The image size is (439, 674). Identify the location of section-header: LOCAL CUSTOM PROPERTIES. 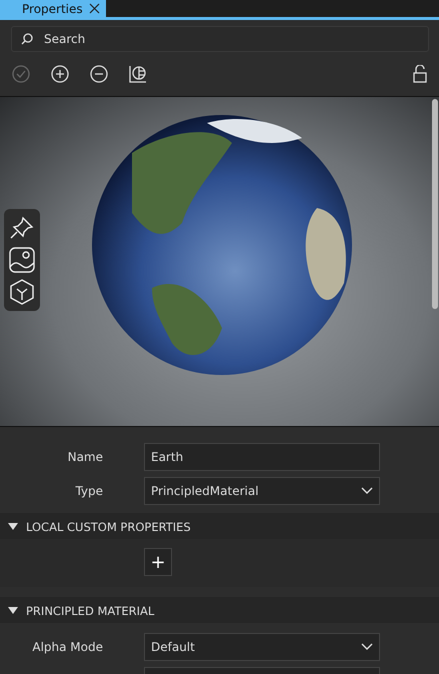
(219, 526).